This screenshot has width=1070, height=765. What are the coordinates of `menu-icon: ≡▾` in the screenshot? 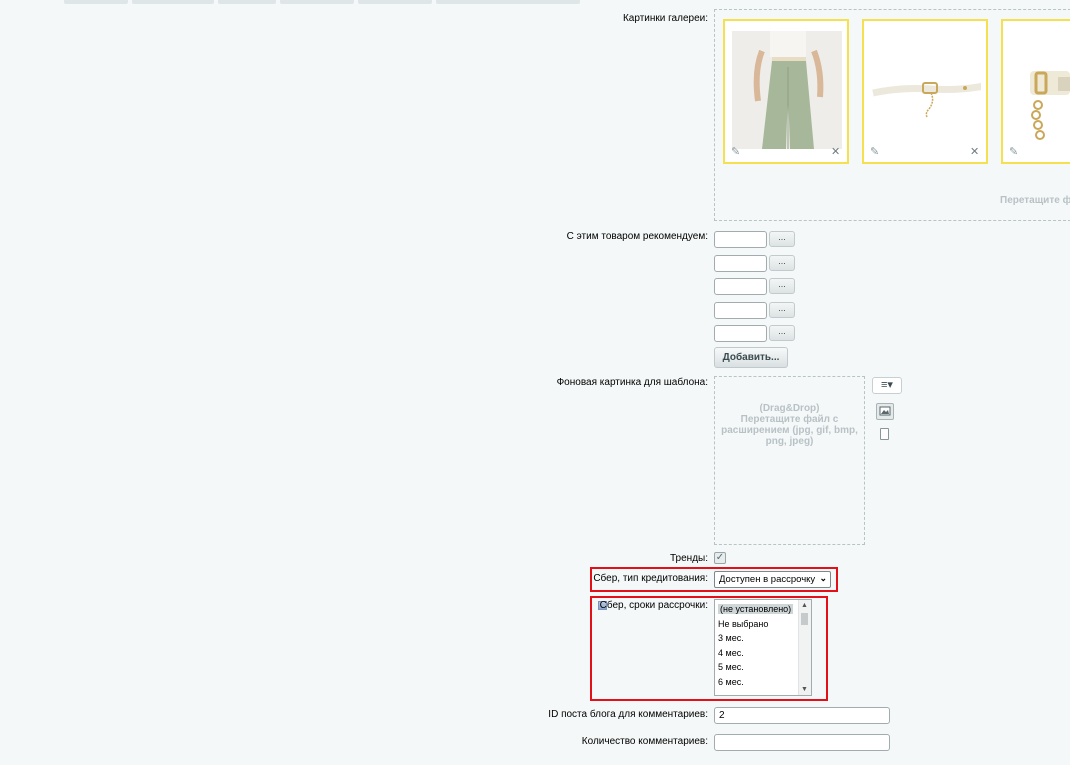 It's located at (887, 385).